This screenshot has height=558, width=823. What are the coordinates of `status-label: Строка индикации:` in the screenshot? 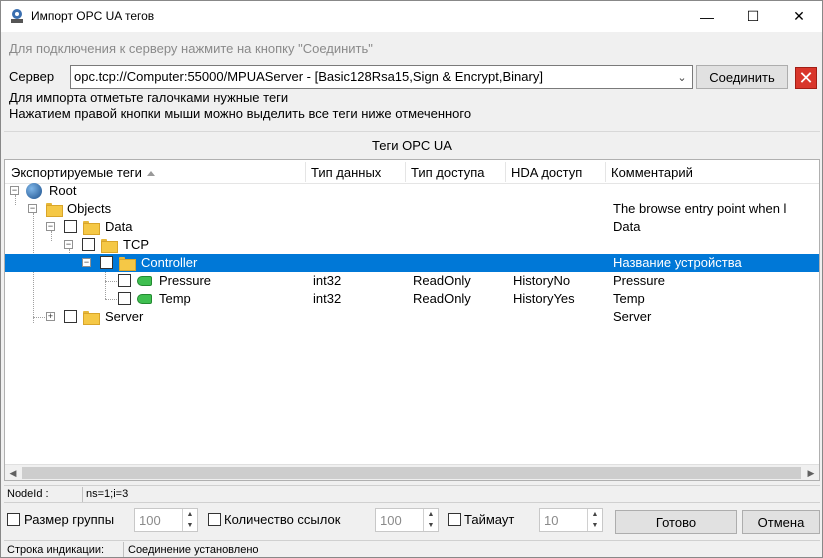 It's located at (56, 550).